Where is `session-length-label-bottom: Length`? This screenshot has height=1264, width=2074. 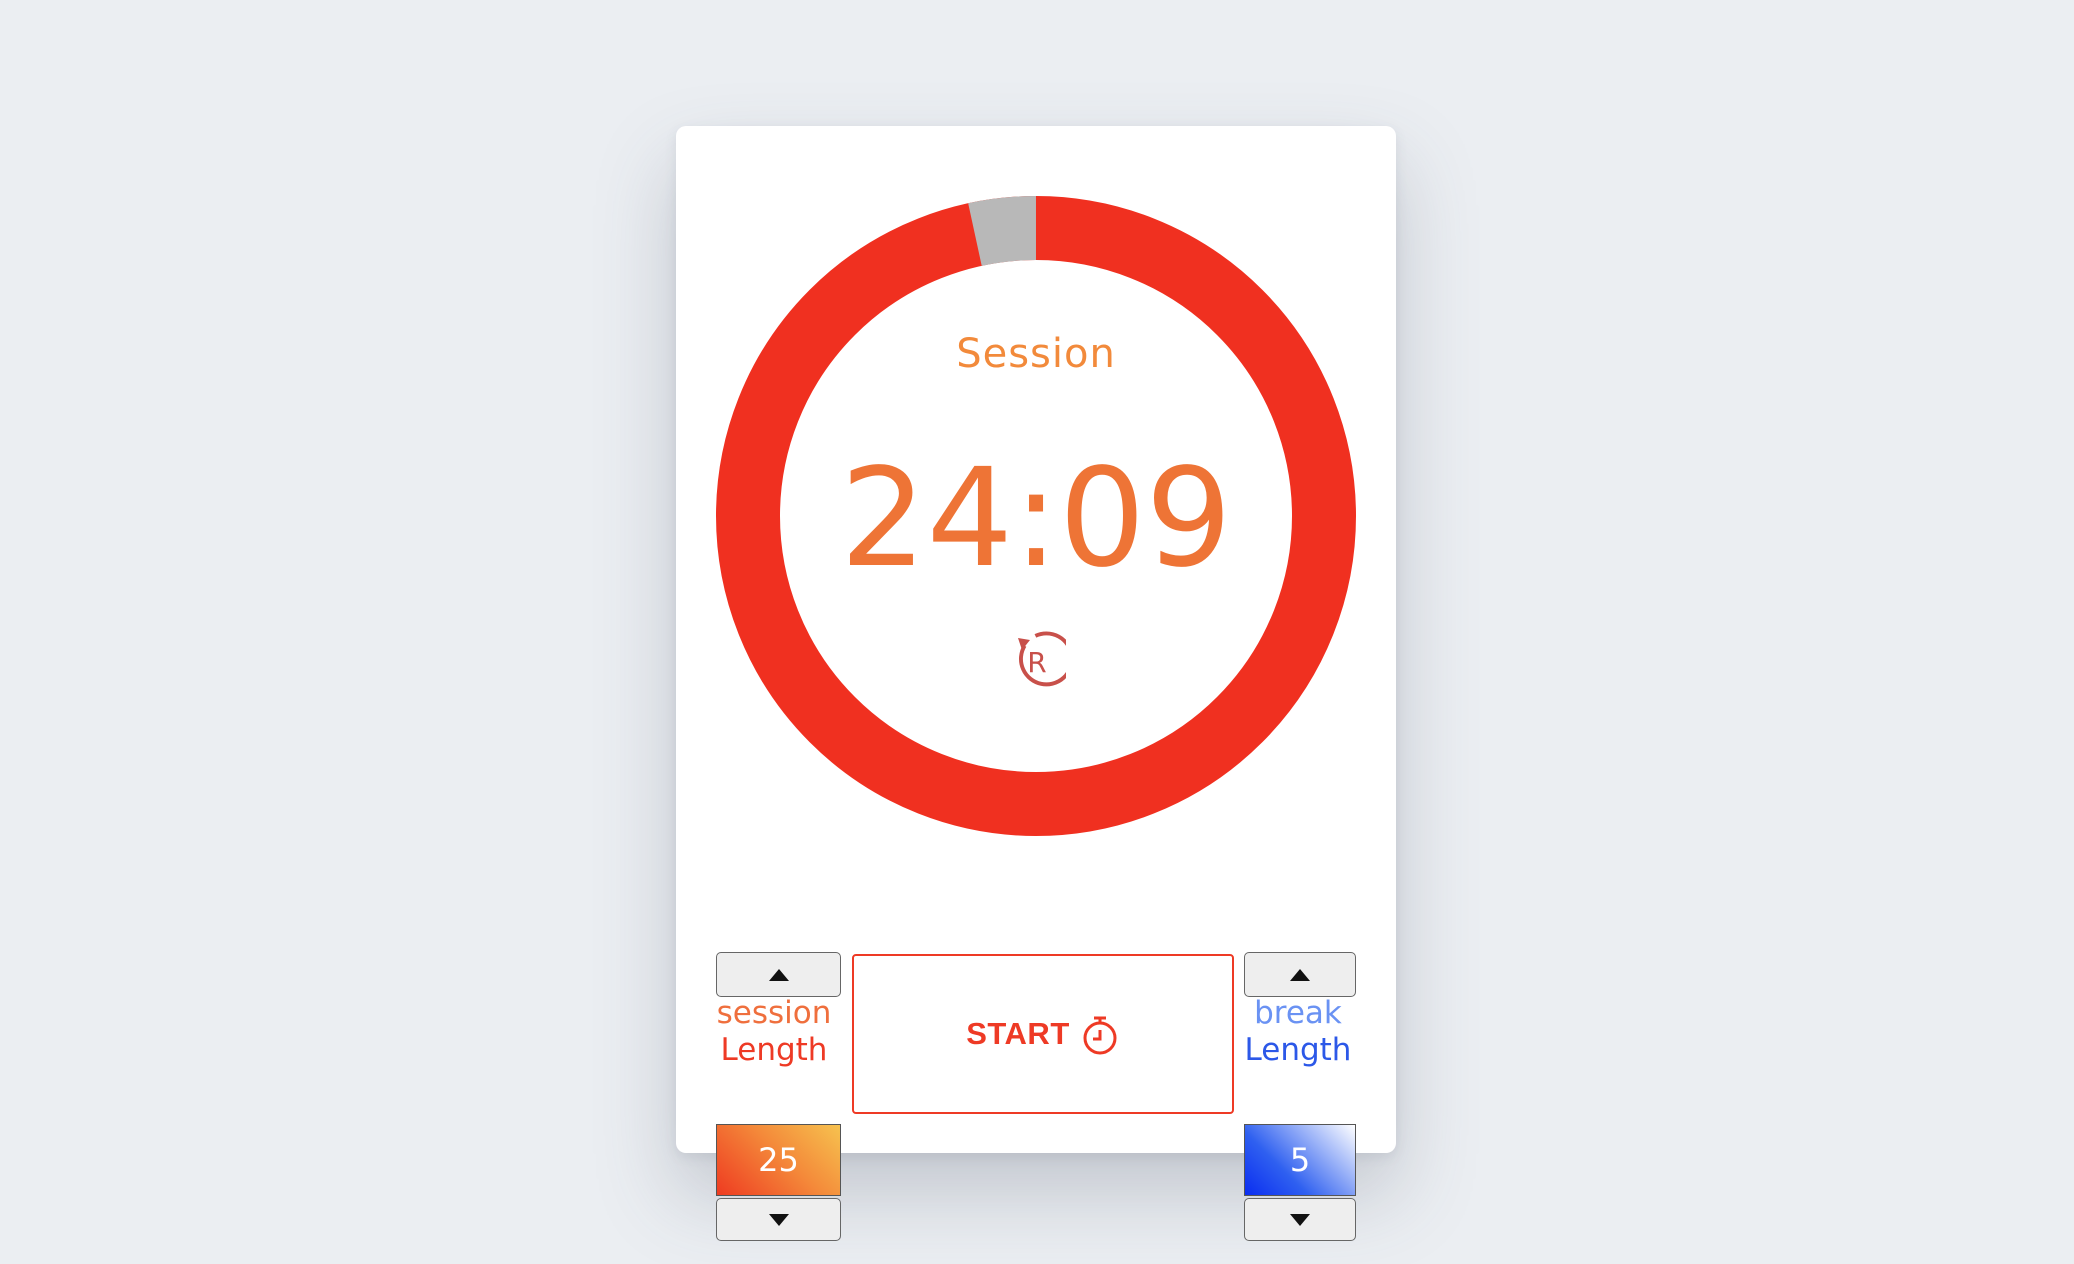 session-length-label-bottom: Length is located at coordinates (774, 1050).